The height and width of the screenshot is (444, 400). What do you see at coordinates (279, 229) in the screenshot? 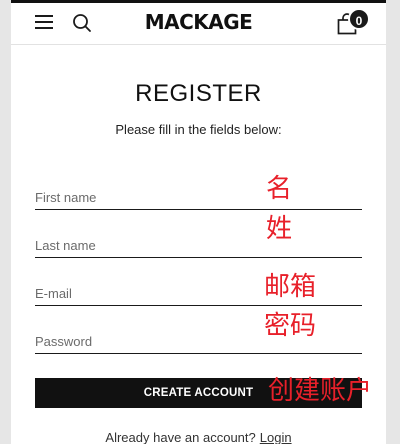
I see `annotation-last-name: 姓` at bounding box center [279, 229].